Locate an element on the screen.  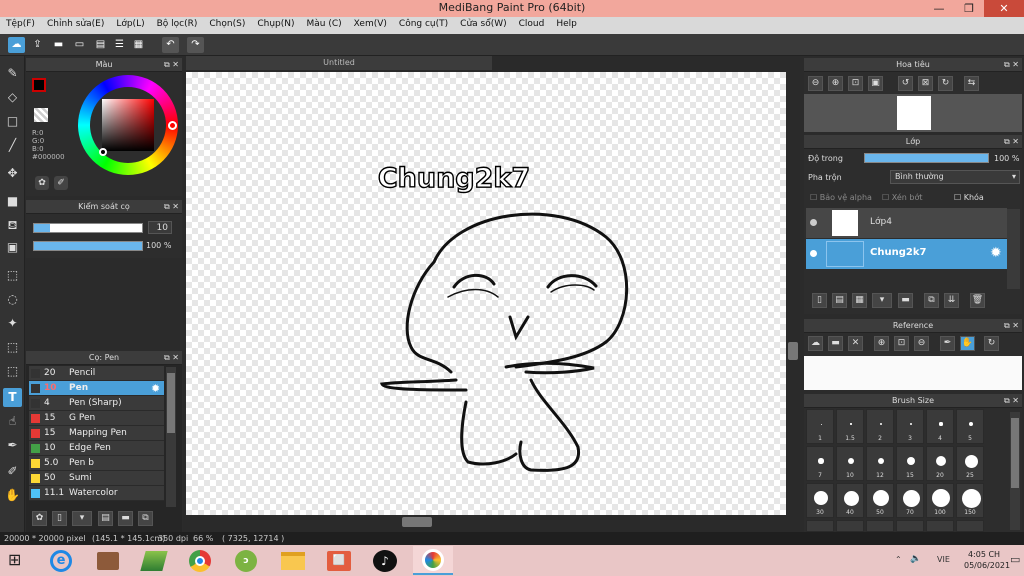
brush-size-value: 10 is located at coordinates (160, 227).